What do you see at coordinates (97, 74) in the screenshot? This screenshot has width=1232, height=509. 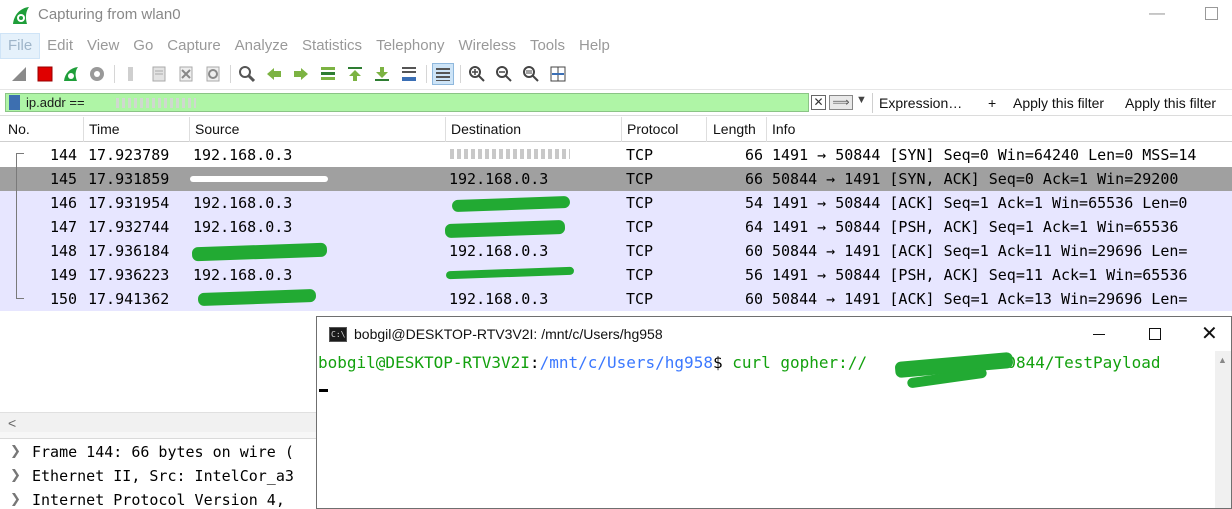 I see `capture-options-icon` at bounding box center [97, 74].